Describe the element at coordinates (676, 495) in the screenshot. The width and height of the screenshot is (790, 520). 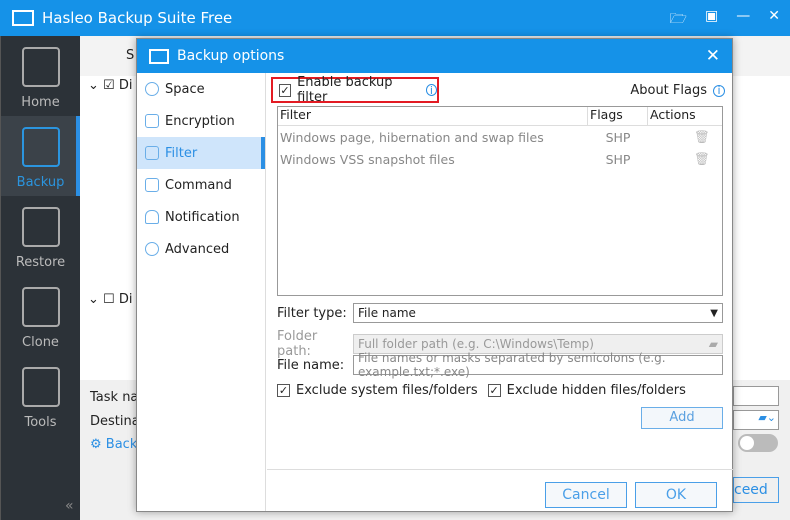
I see `ok-button: OK` at that location.